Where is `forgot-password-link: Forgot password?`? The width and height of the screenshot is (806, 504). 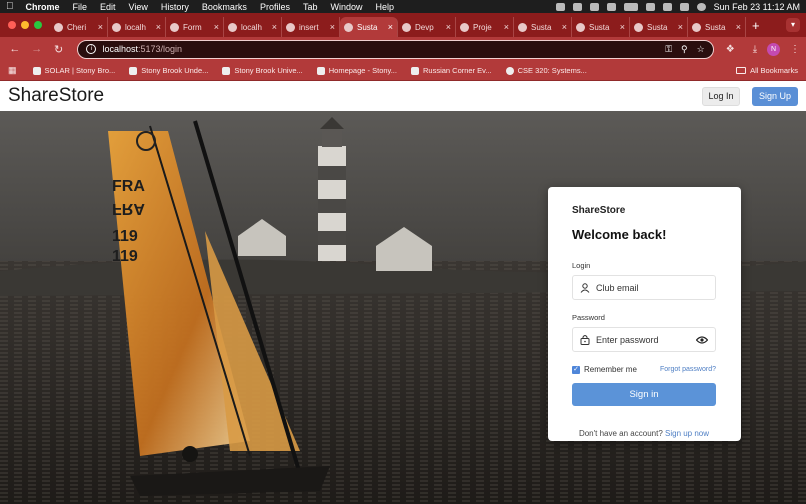
forgot-password-link: Forgot password? is located at coordinates (688, 369).